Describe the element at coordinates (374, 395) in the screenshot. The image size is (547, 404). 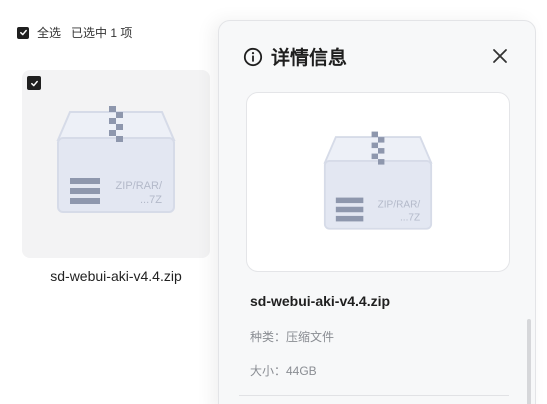
I see `divider` at that location.